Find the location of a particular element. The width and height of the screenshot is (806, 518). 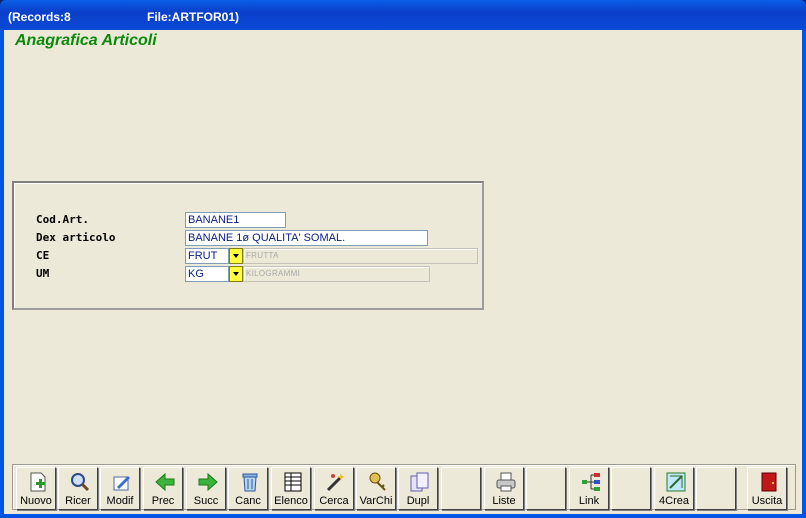

form-title: Anagrafica Articoli is located at coordinates (86, 40).